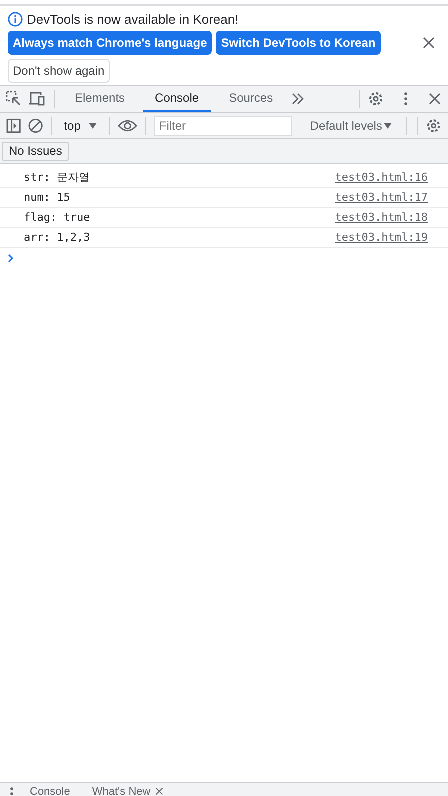 Image resolution: width=448 pixels, height=796 pixels. What do you see at coordinates (14, 99) in the screenshot?
I see `inspect-icon` at bounding box center [14, 99].